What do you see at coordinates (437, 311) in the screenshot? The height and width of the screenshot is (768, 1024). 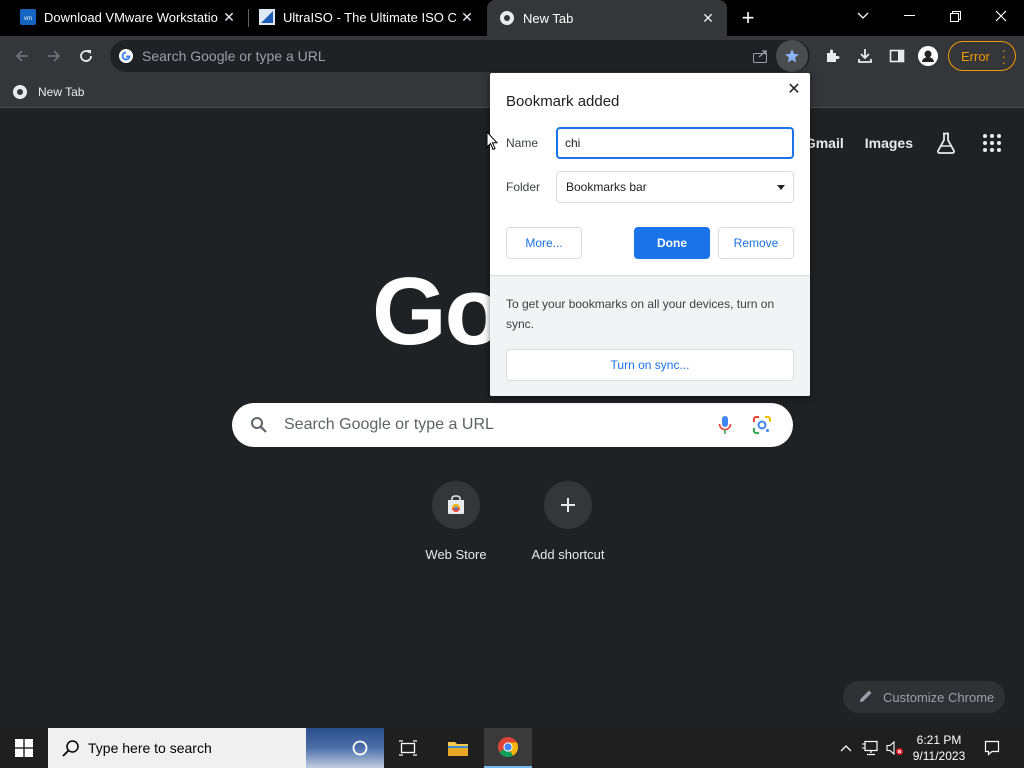 I see `google-logo: Go` at bounding box center [437, 311].